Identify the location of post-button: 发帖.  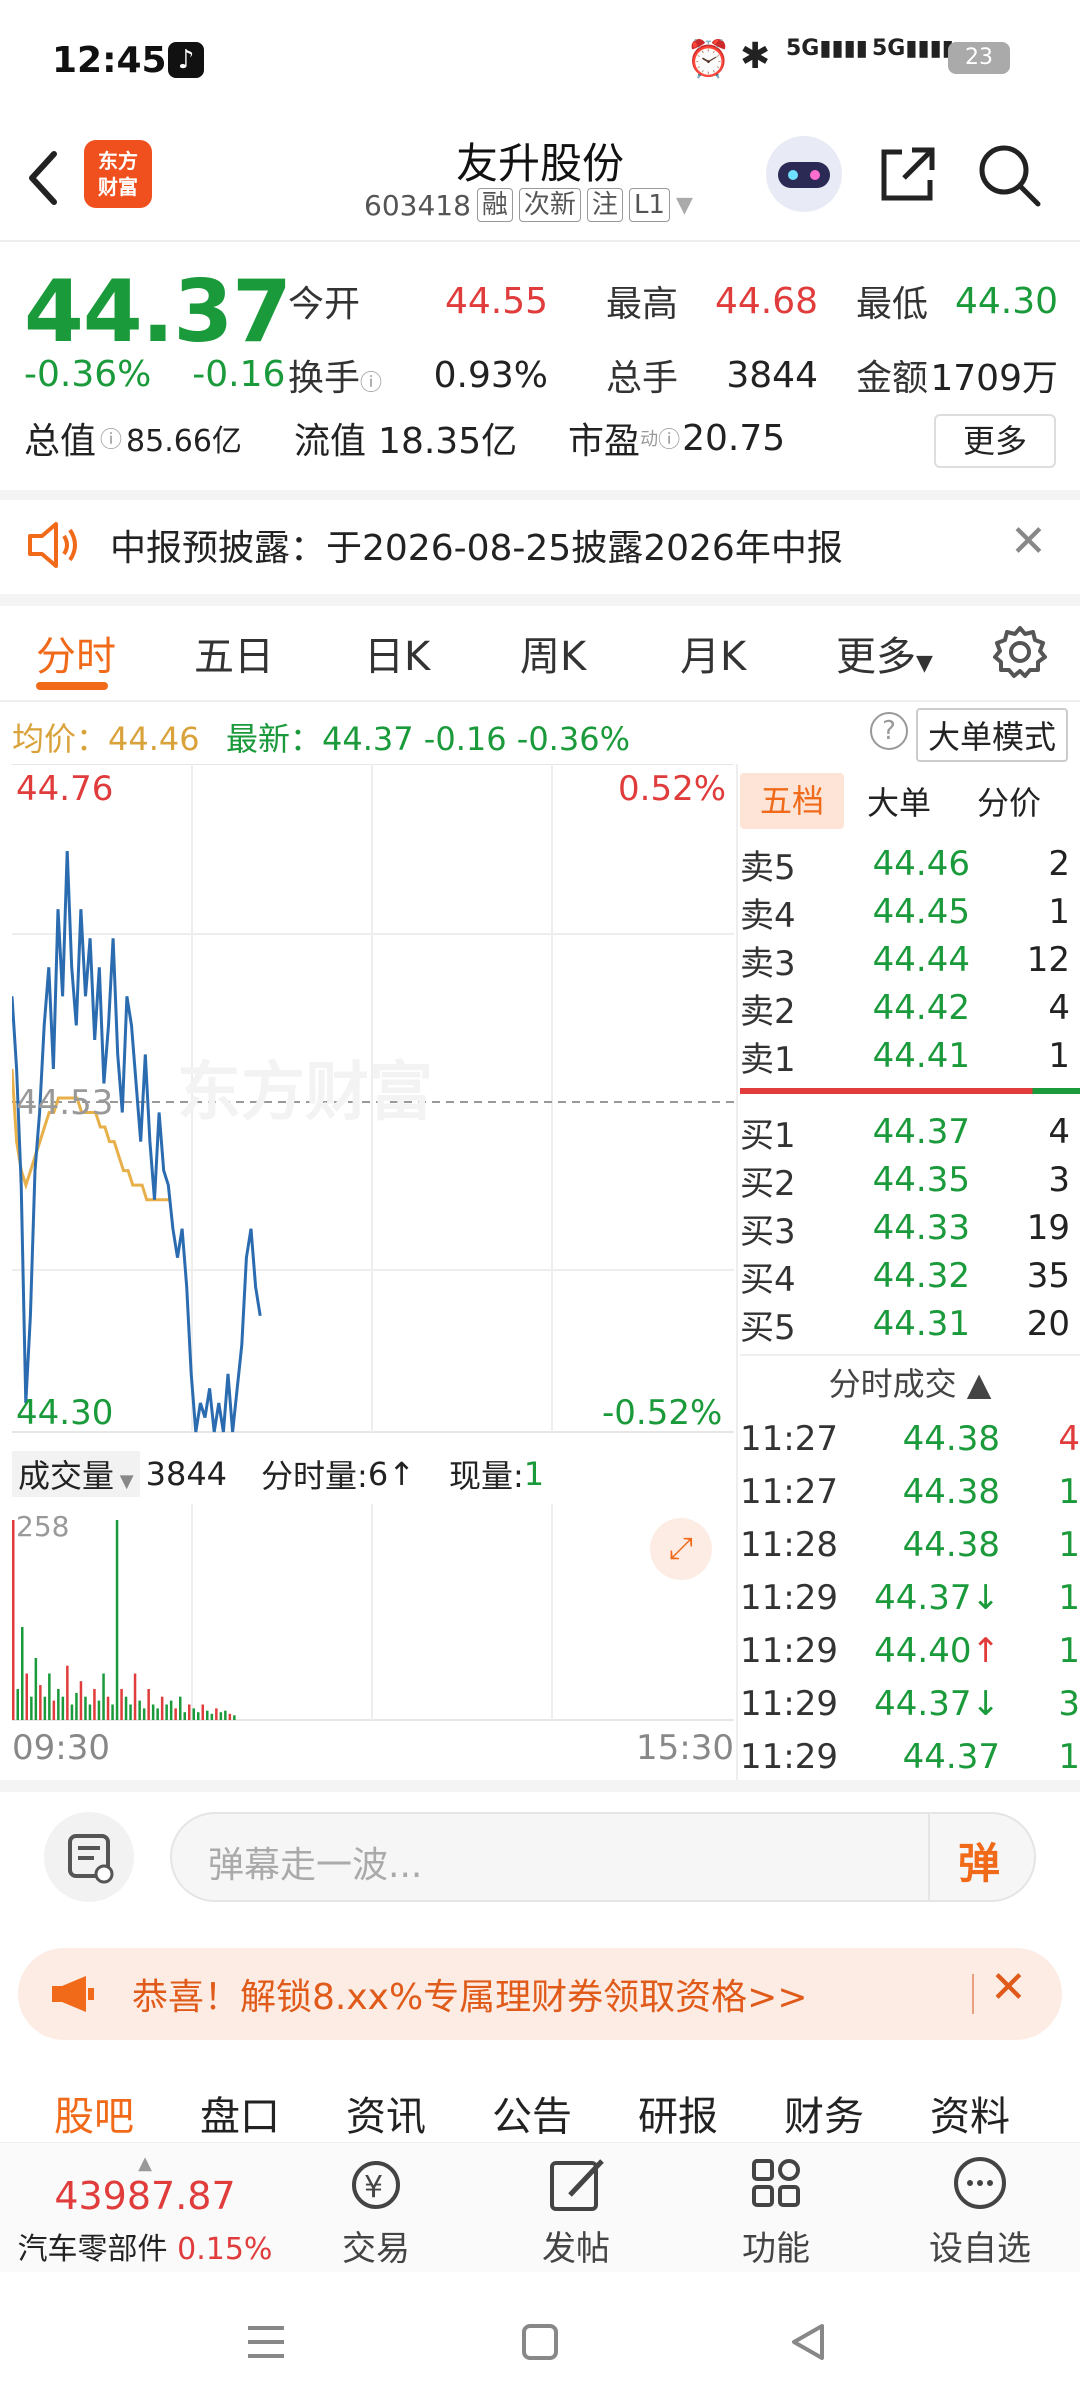
(576, 2209).